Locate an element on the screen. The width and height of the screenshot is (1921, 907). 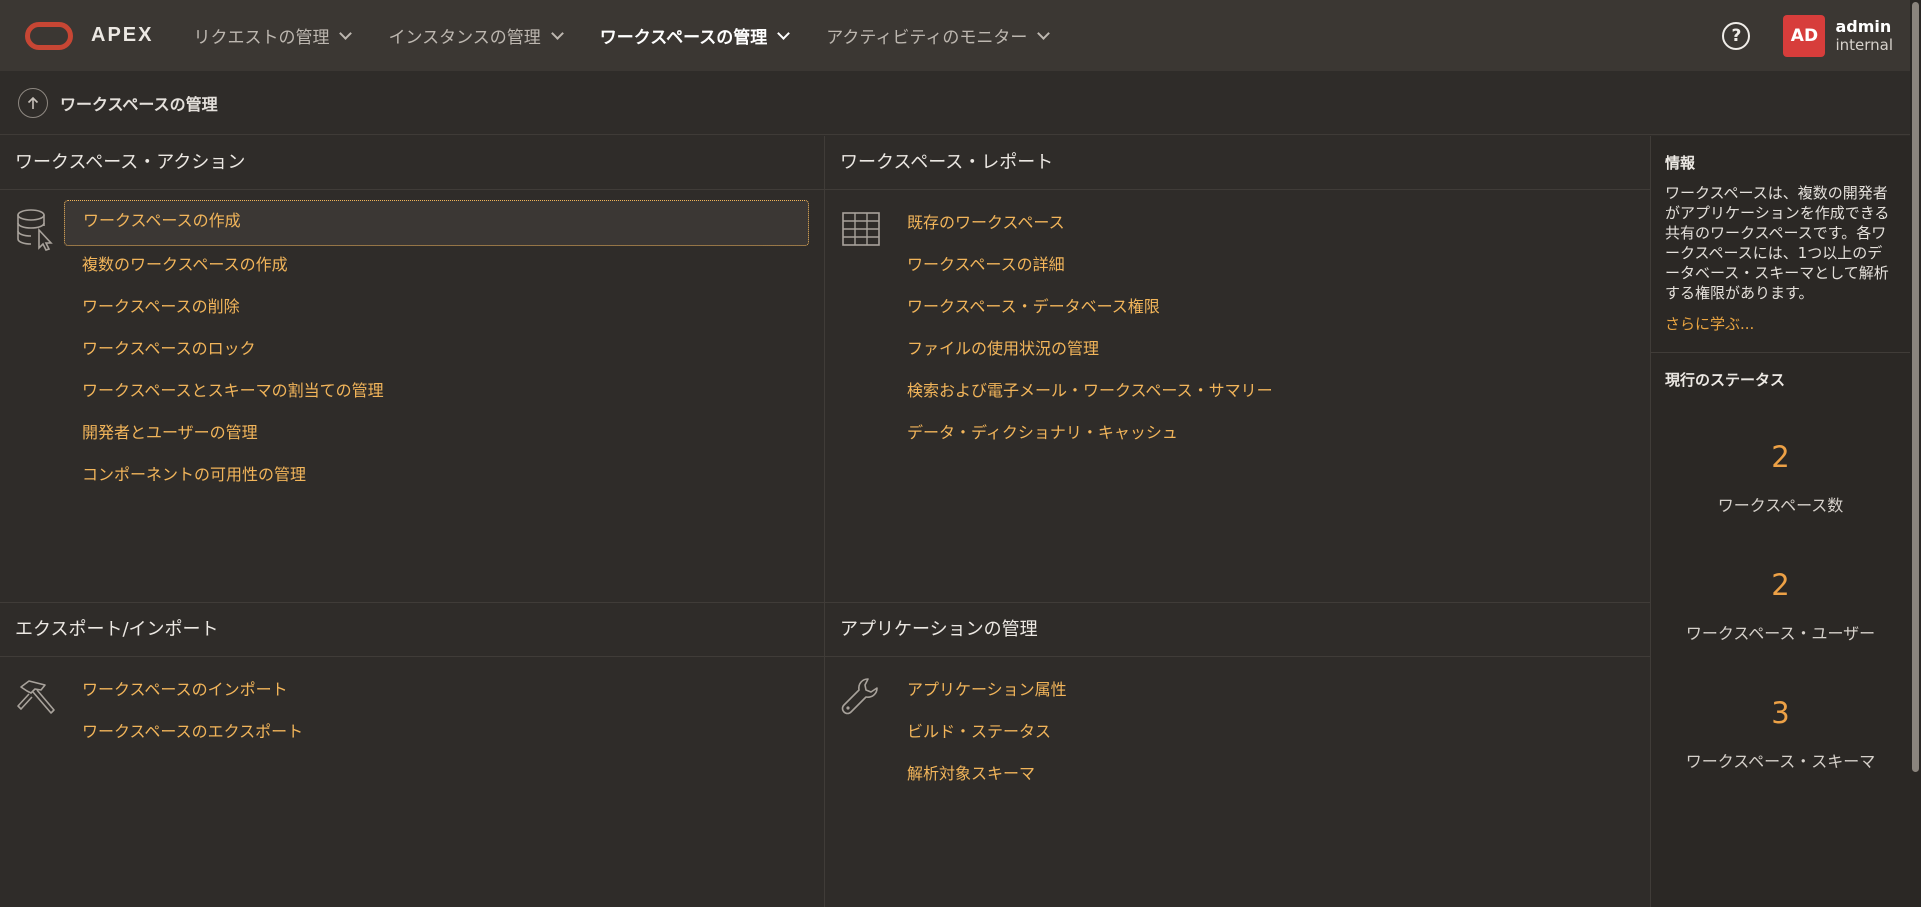
user-role: internal is located at coordinates (1864, 44).